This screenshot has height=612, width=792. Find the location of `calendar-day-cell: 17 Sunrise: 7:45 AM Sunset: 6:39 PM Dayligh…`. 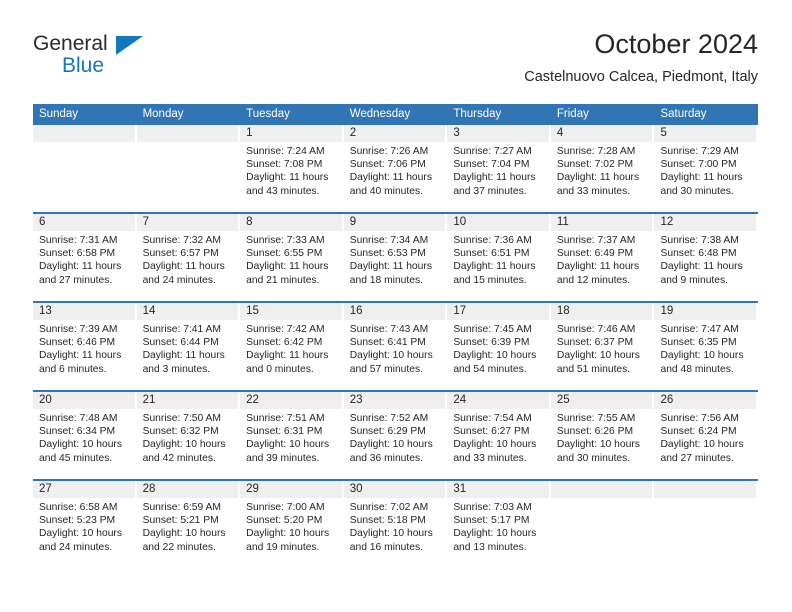

calendar-day-cell: 17 Sunrise: 7:45 AM Sunset: 6:39 PM Dayligh… is located at coordinates (499, 346).